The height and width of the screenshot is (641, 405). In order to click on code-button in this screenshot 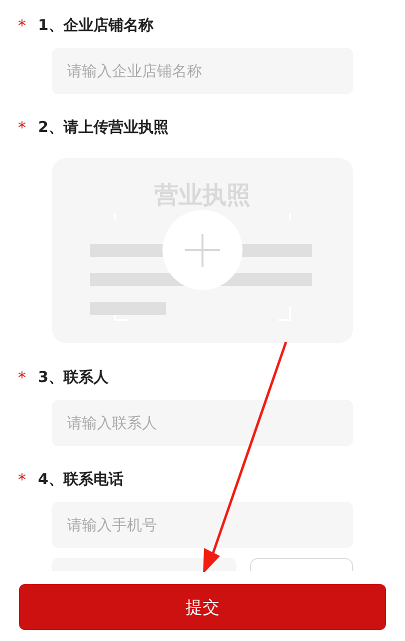, I will do `click(301, 564)`.